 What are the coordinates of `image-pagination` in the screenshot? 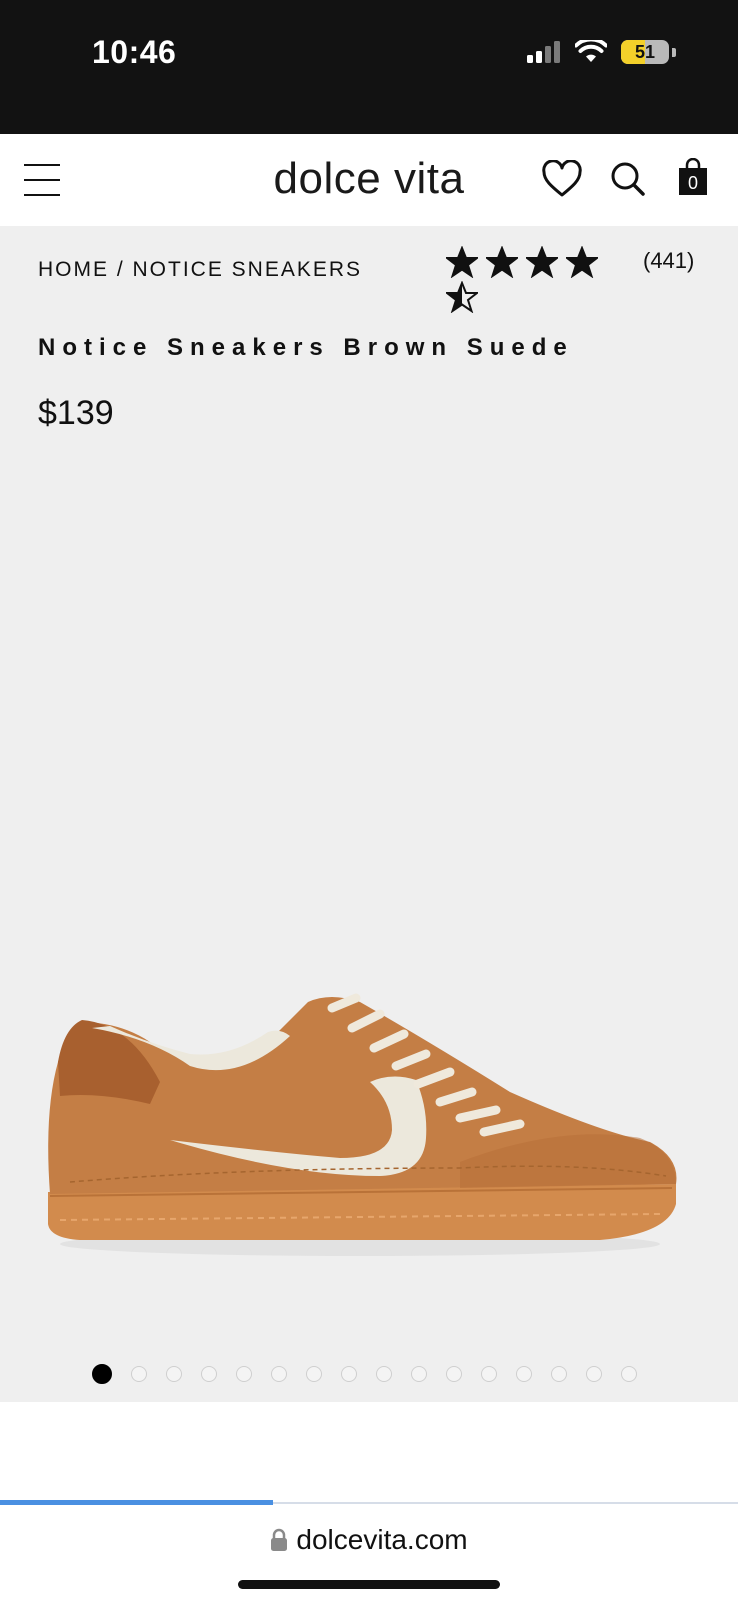 It's located at (364, 1374).